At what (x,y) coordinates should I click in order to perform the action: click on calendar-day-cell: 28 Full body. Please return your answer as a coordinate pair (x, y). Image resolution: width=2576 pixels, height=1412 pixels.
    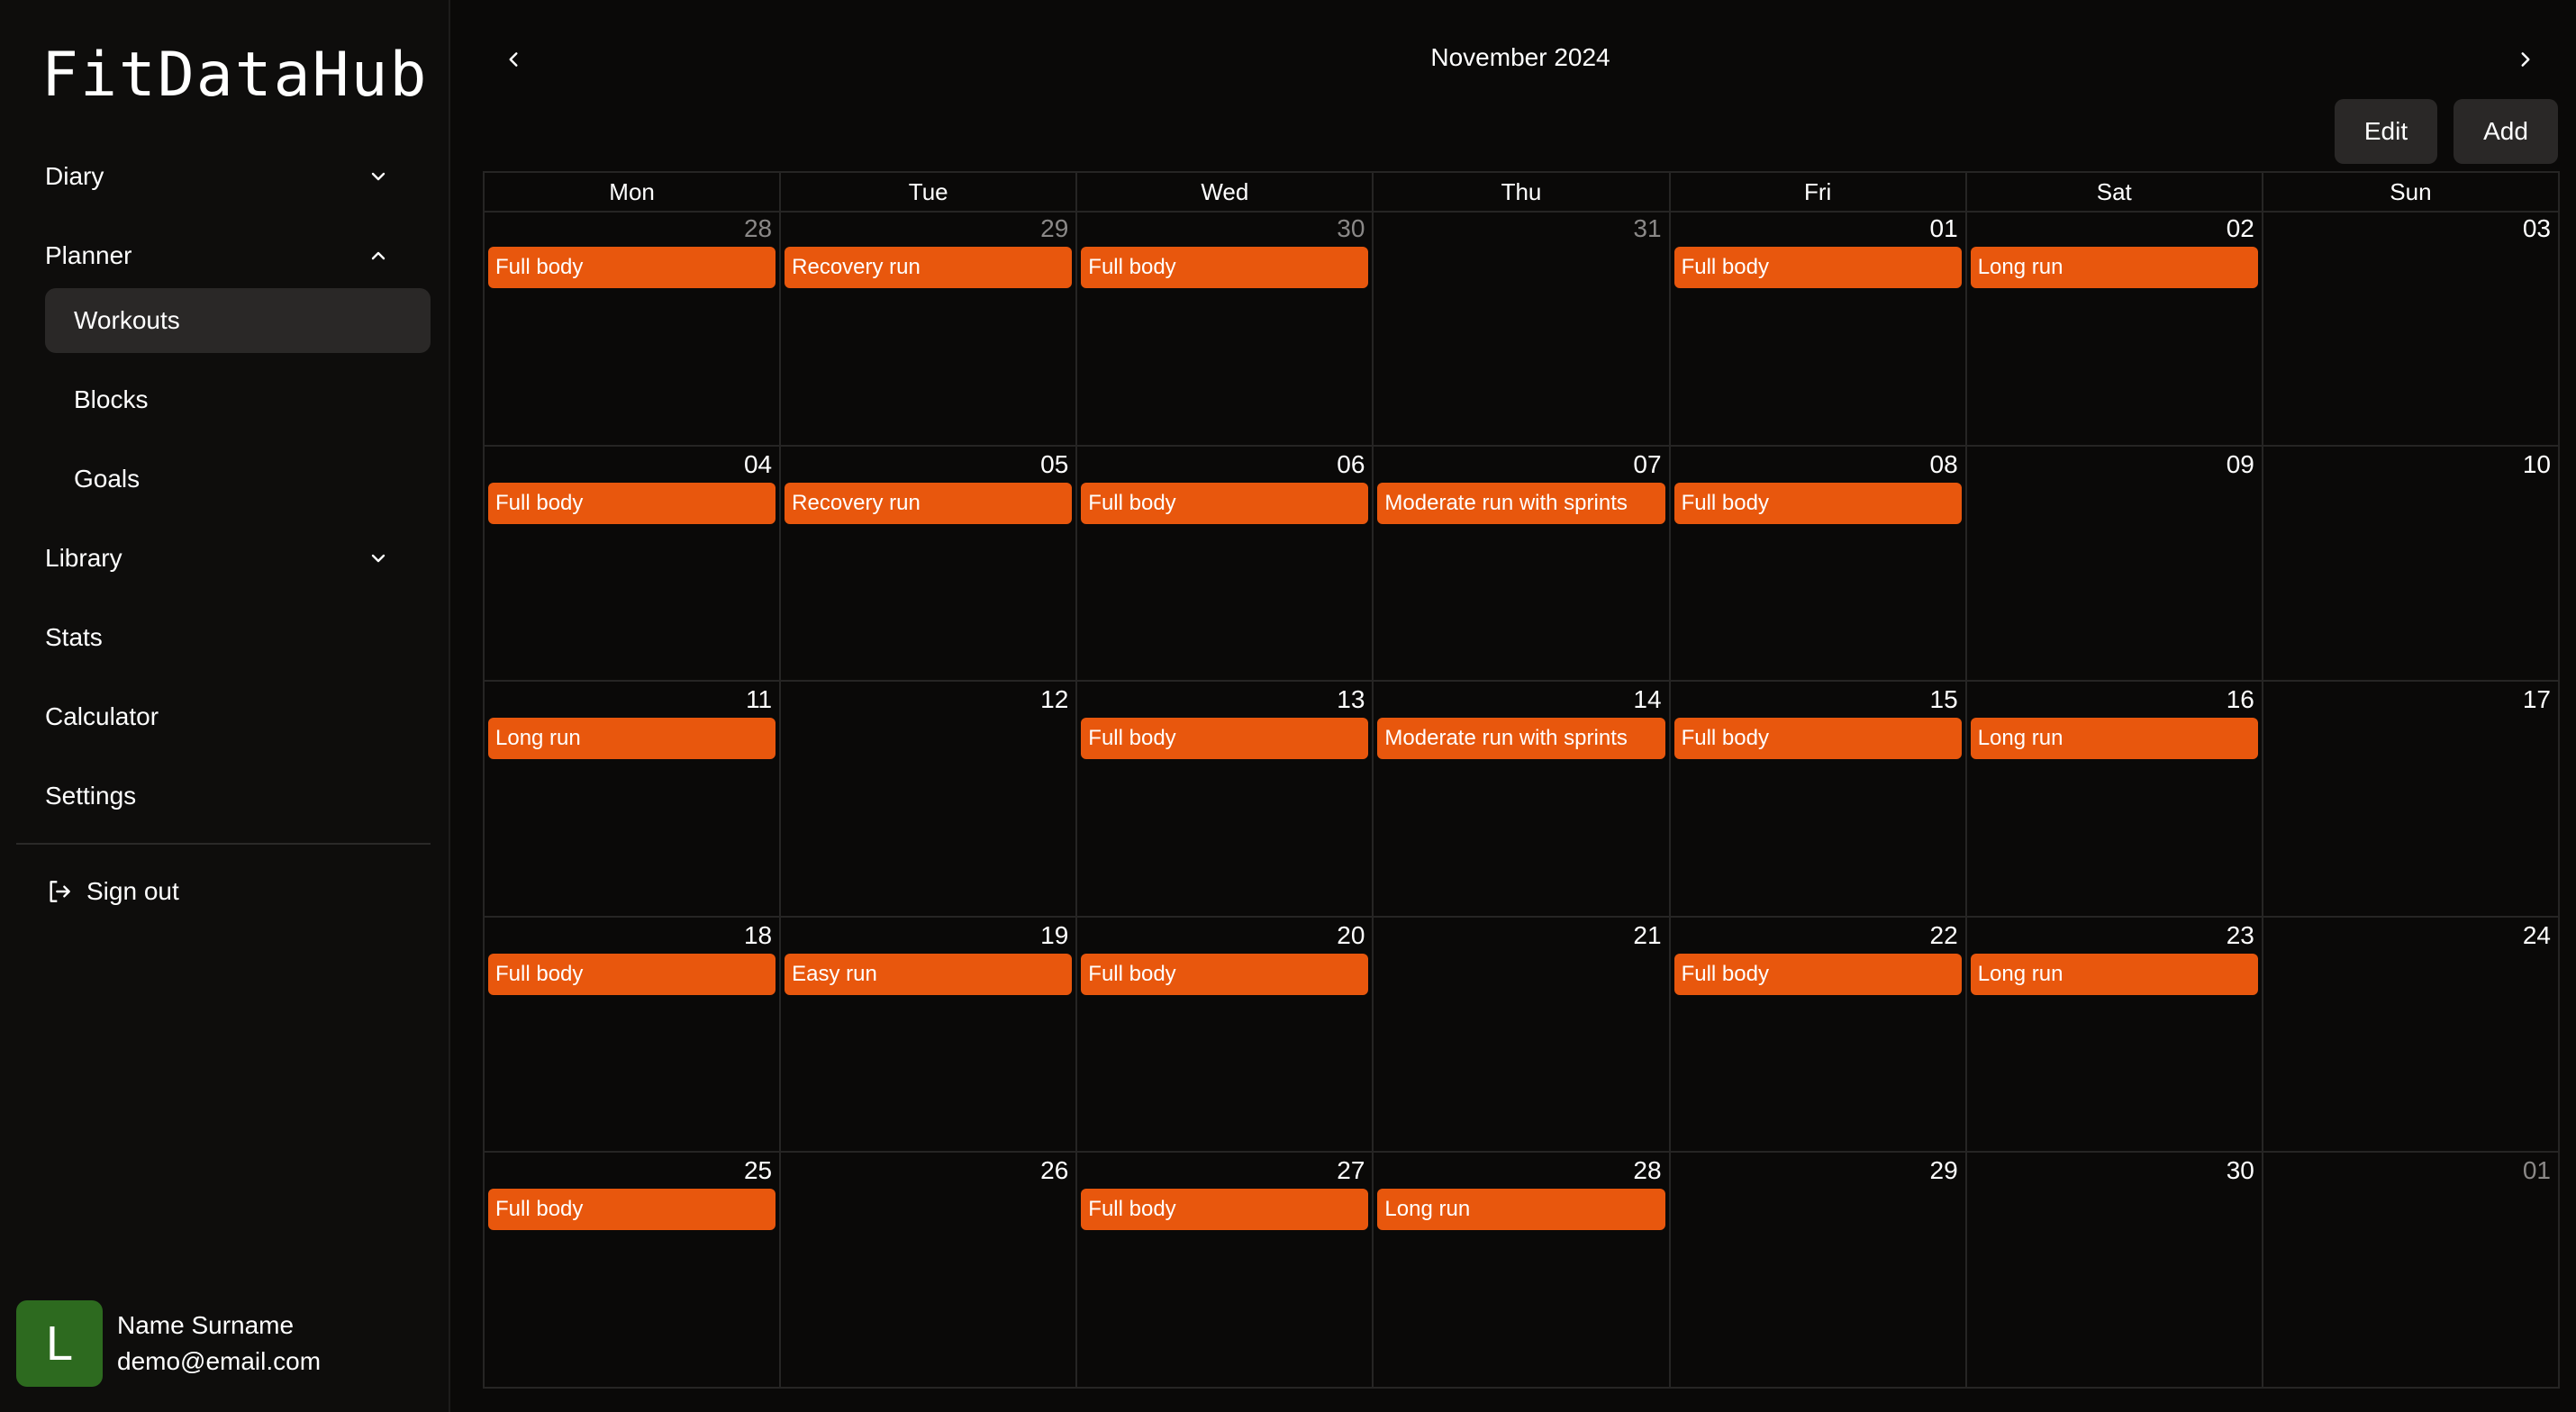
    Looking at the image, I should click on (633, 328).